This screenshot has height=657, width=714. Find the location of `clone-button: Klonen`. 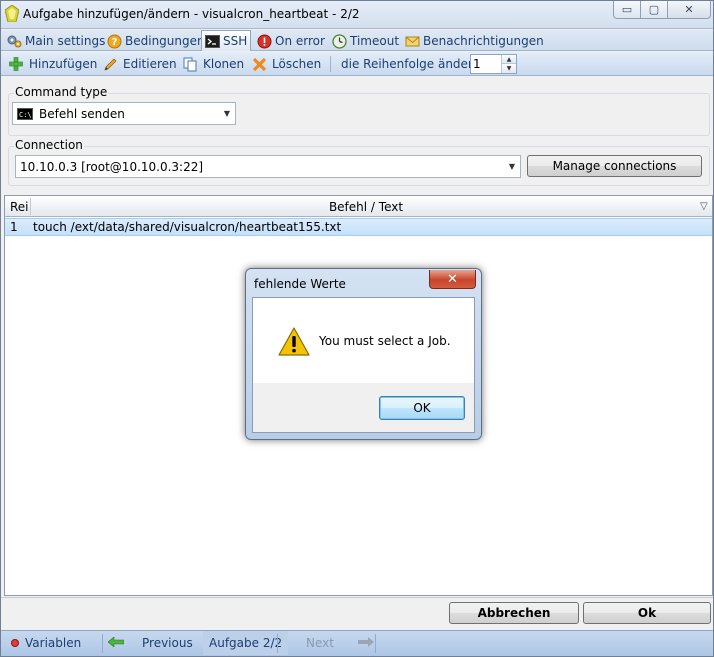

clone-button: Klonen is located at coordinates (213, 64).